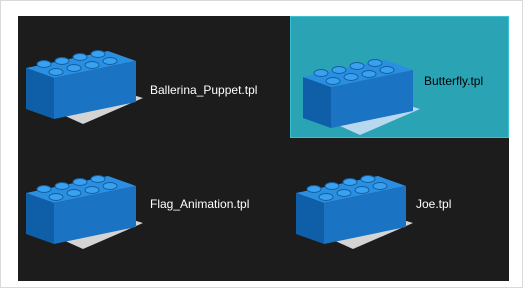 The width and height of the screenshot is (523, 288). Describe the element at coordinates (200, 204) in the screenshot. I see `template-name: Flag_Animation.tpl` at that location.